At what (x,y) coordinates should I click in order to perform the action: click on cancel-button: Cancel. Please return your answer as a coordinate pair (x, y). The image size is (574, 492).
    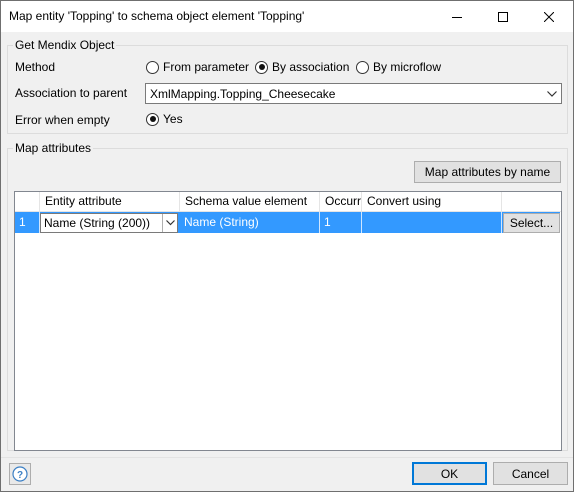
    Looking at the image, I should click on (530, 473).